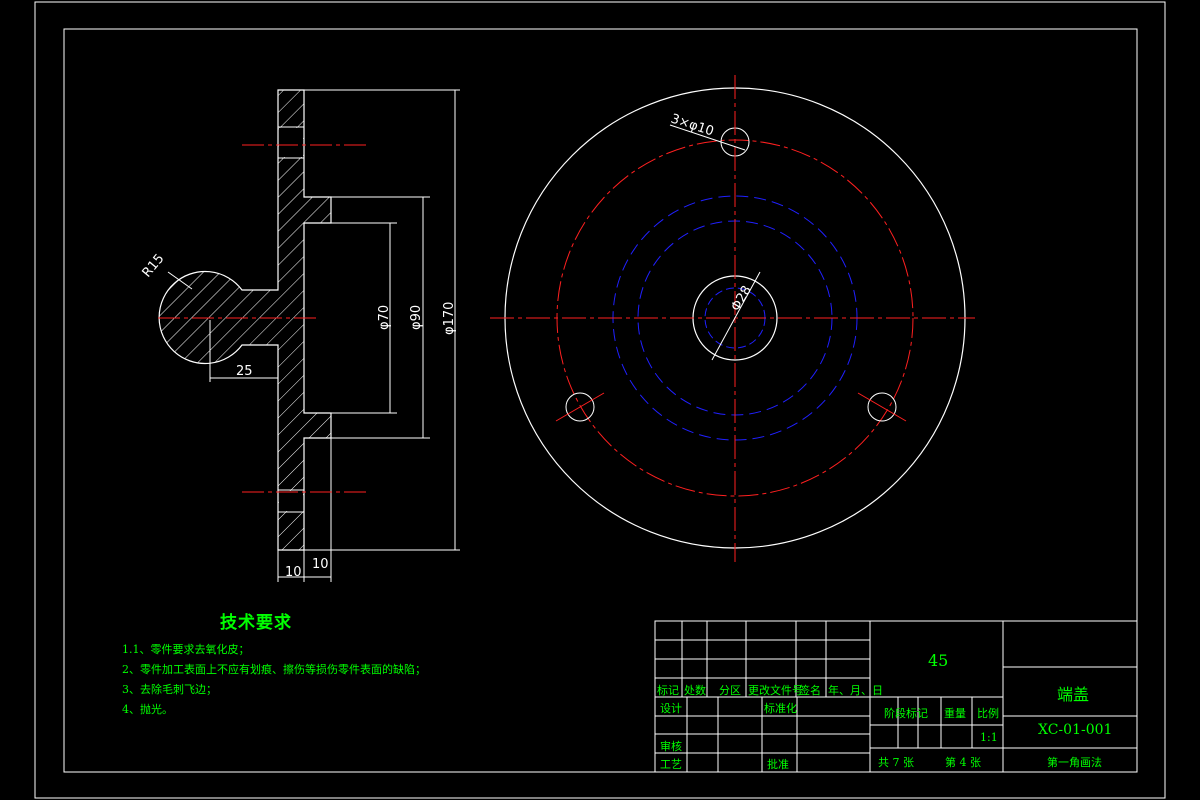 This screenshot has width=1200, height=800. I want to click on note-item-1: 1.1、零件要求去氧化皮；, so click(186, 649).